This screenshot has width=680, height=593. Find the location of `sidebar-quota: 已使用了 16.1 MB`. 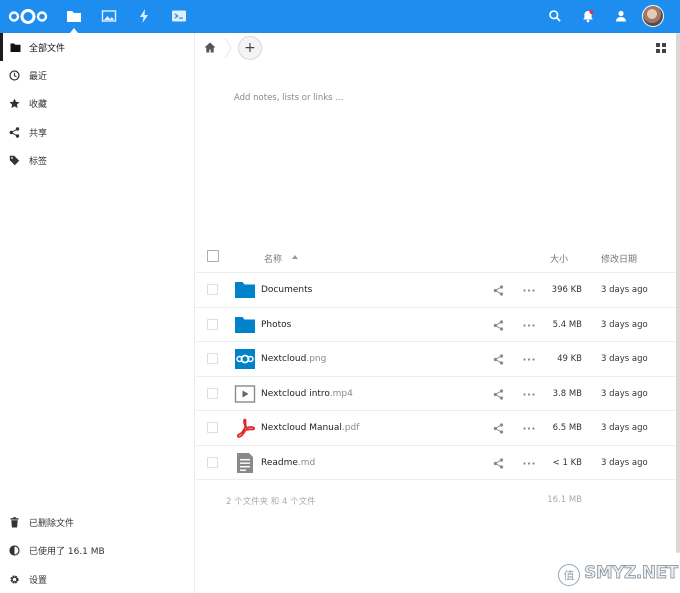

sidebar-quota: 已使用了 16.1 MB is located at coordinates (97, 550).